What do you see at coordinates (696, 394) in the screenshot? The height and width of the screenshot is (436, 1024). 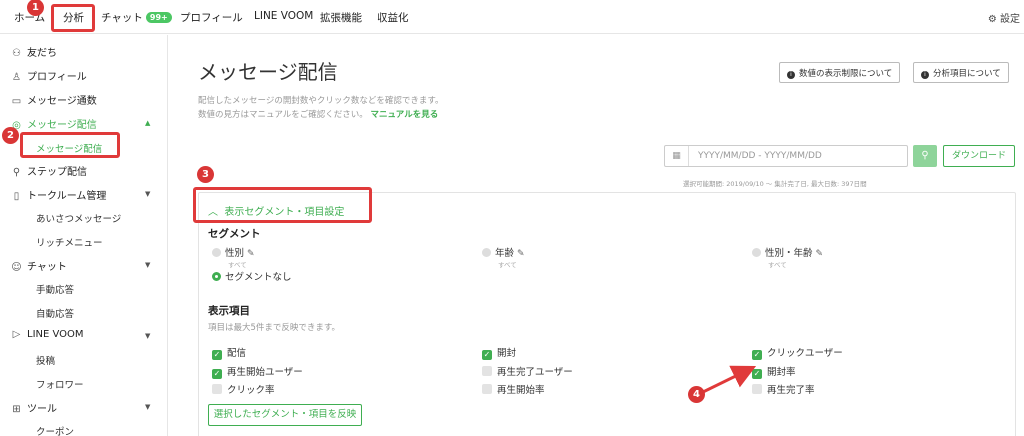 I see `annotation-number-4: 4` at bounding box center [696, 394].